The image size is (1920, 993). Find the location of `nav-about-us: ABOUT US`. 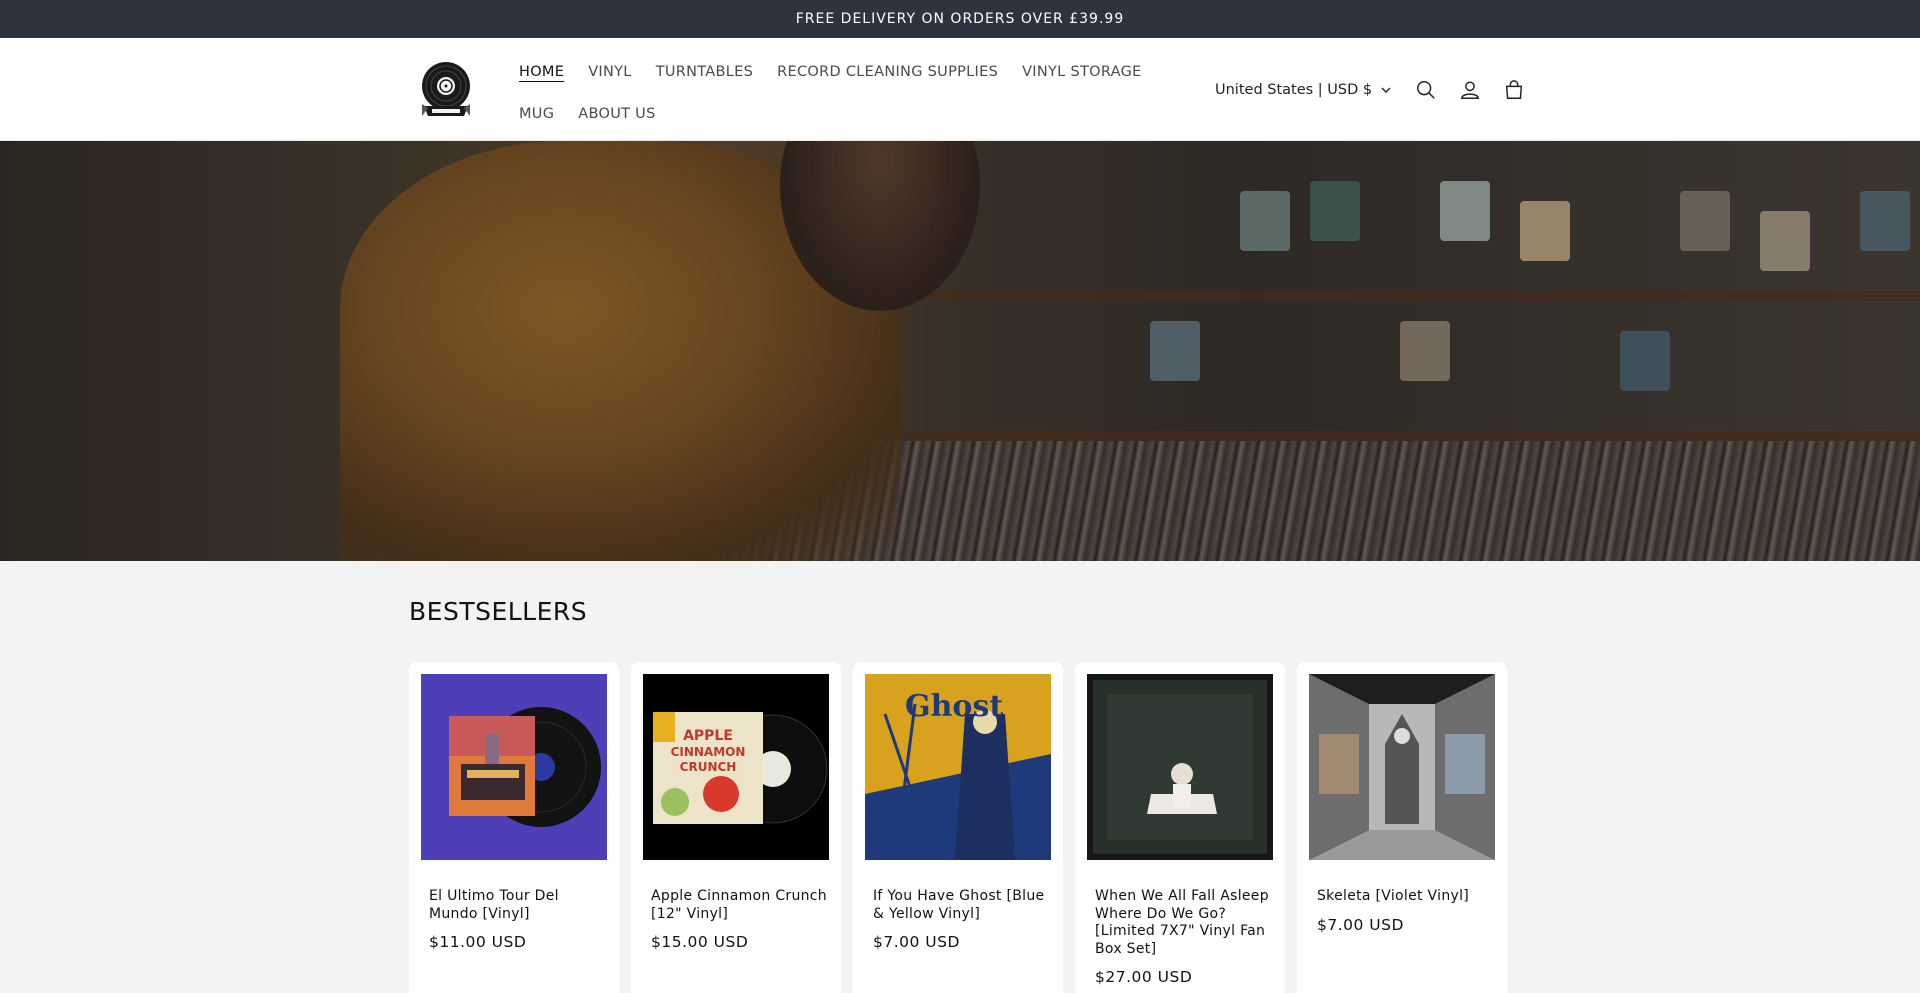

nav-about-us: ABOUT US is located at coordinates (616, 111).